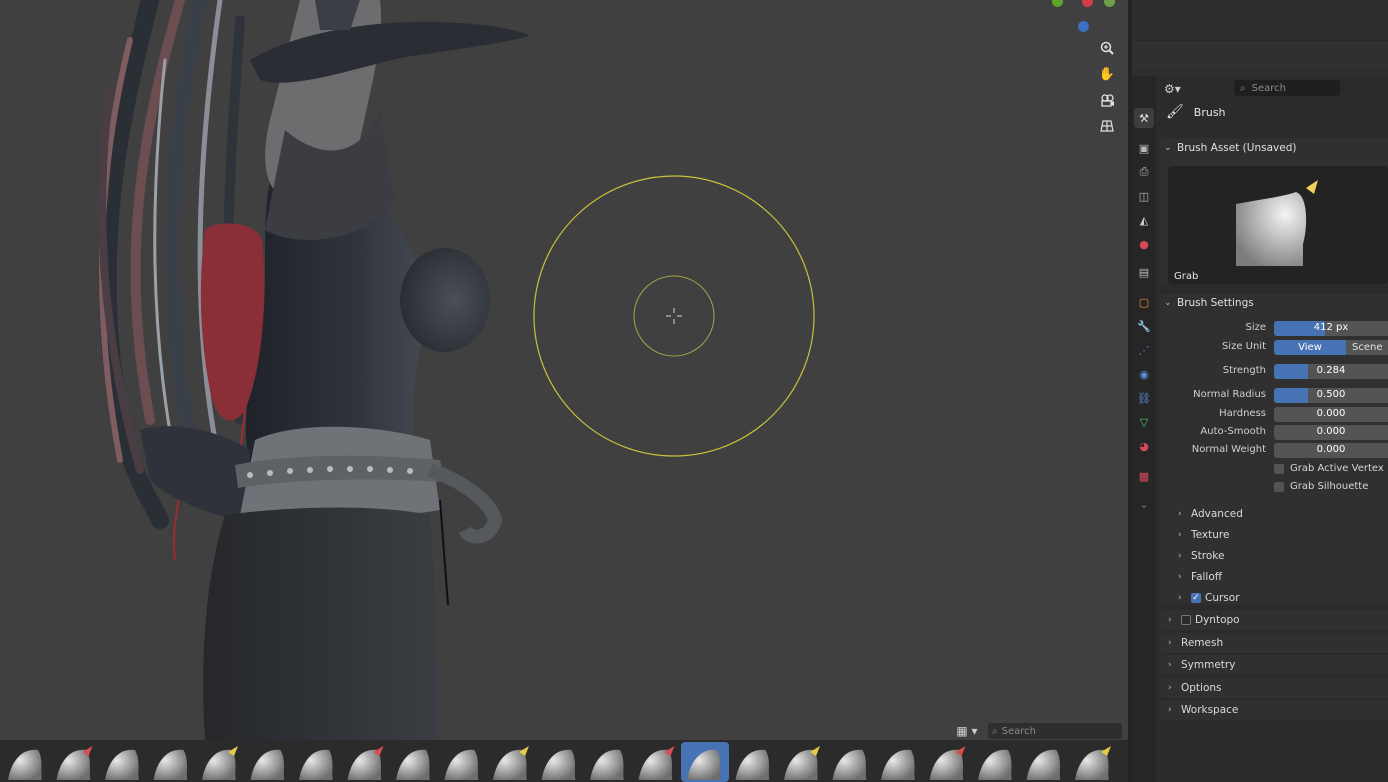  Describe the element at coordinates (1260, 53) in the screenshot. I see `header-strip` at that location.